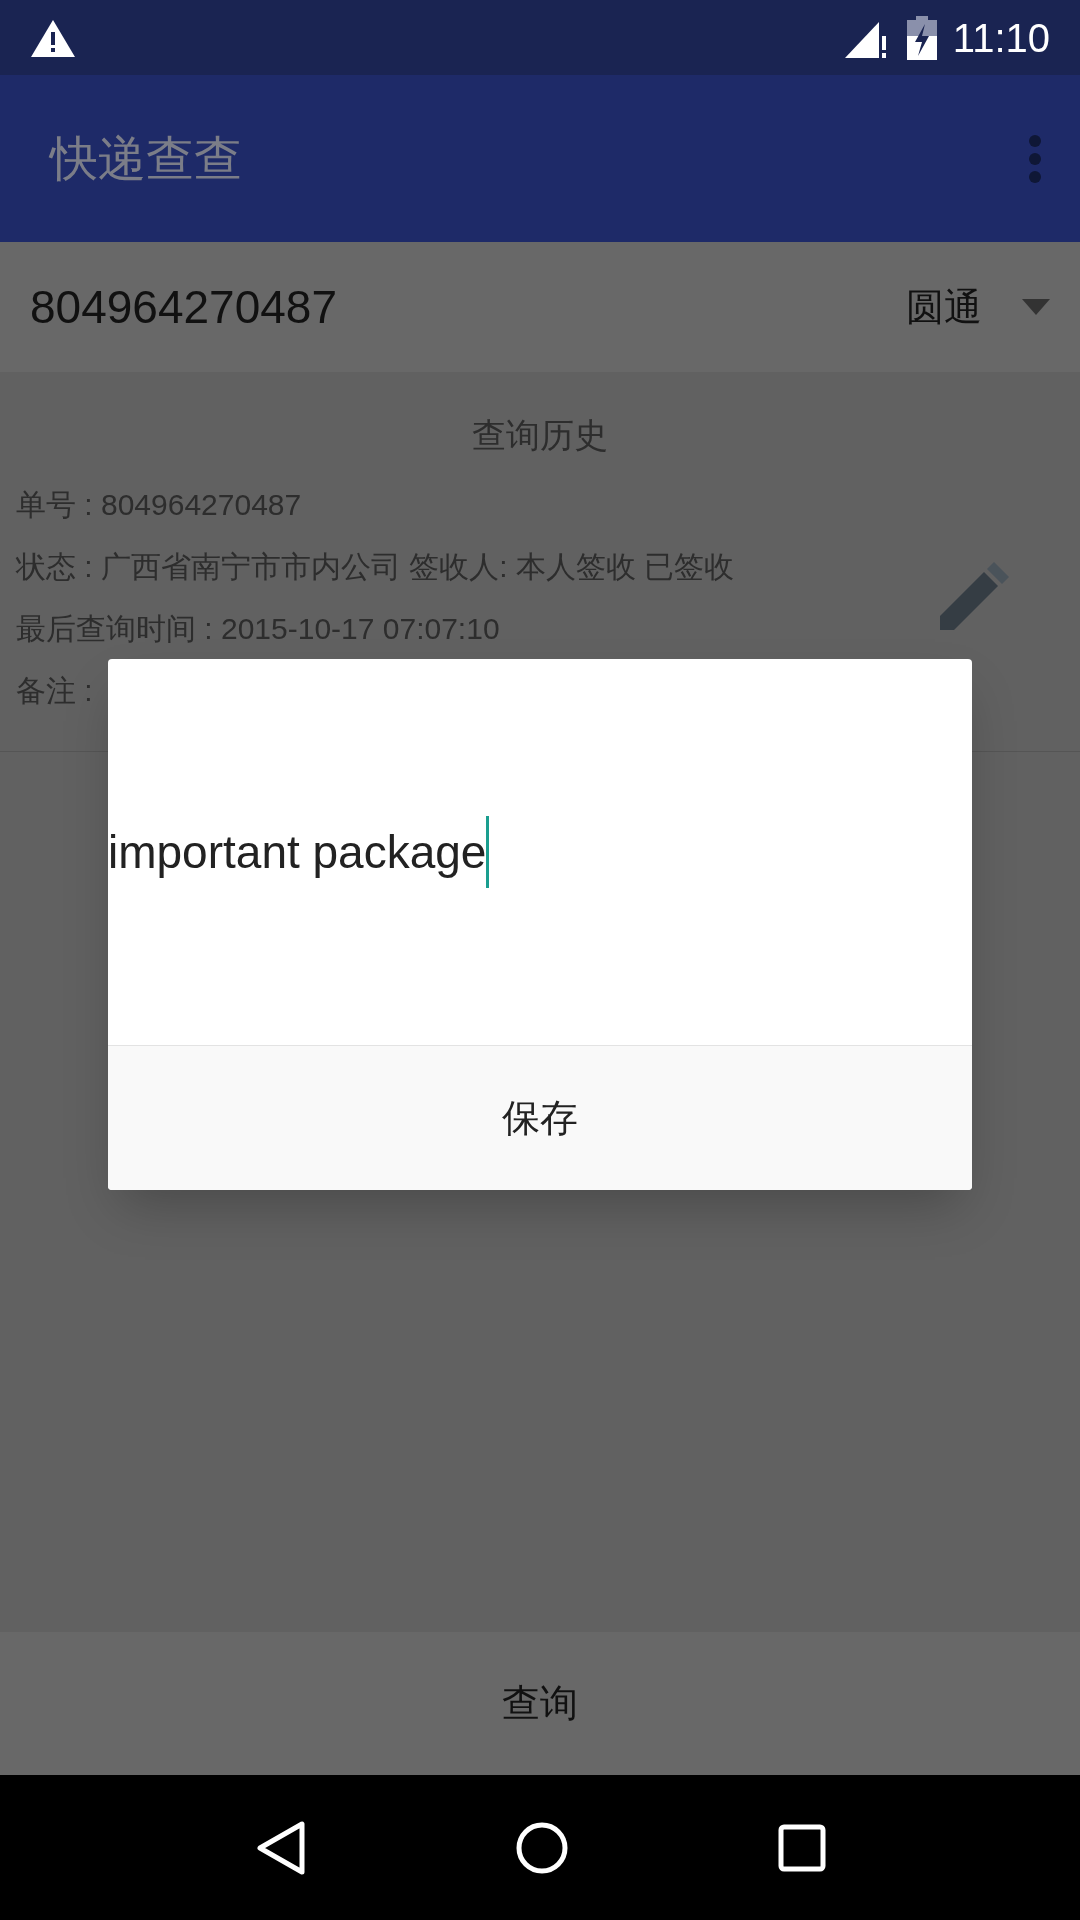  What do you see at coordinates (540, 1117) in the screenshot?
I see `save-button: 保存` at bounding box center [540, 1117].